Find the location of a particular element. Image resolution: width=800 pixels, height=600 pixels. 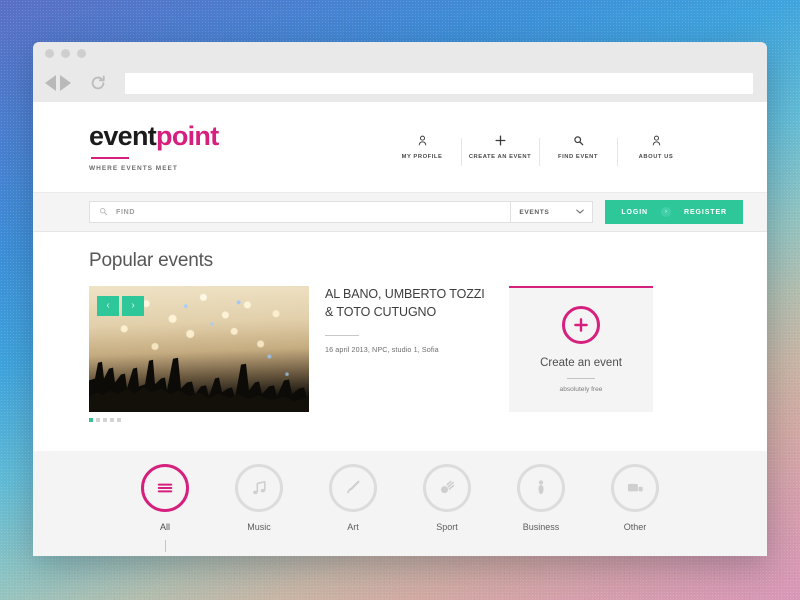

category-music: Music is located at coordinates (259, 498).